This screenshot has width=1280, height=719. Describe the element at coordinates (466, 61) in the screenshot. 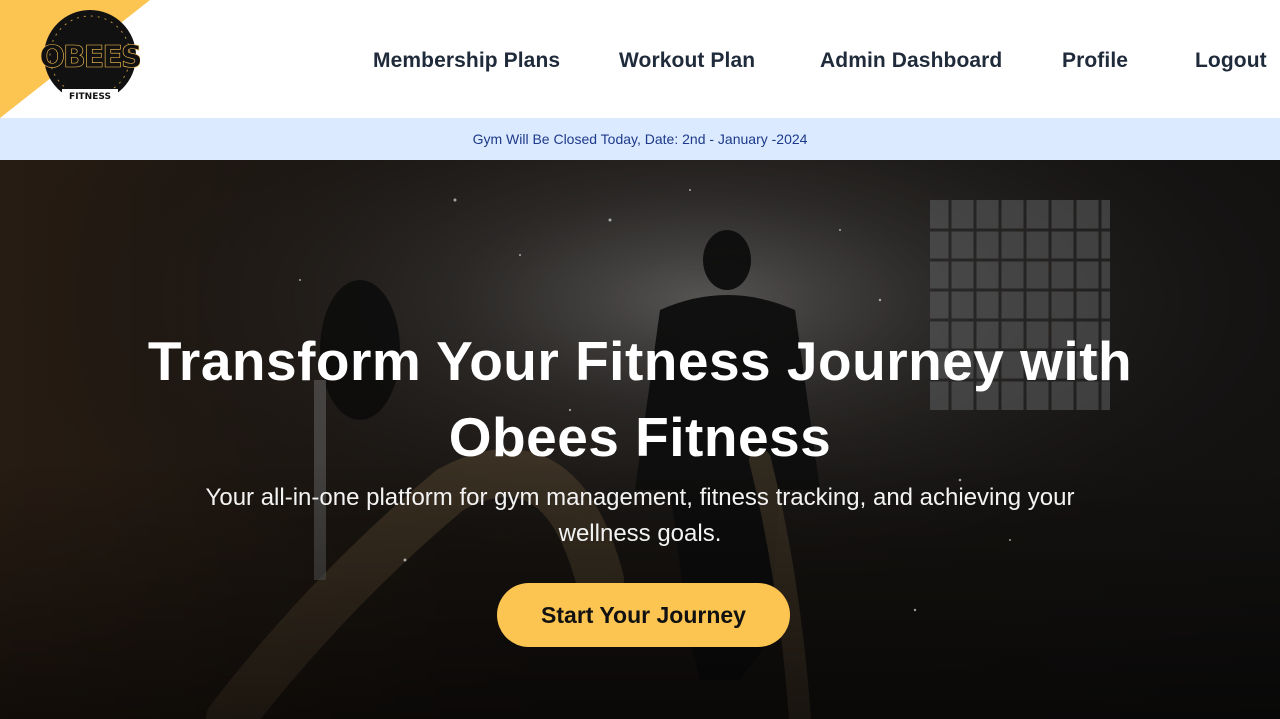

I see `nav-membership-plans: Membership Plans` at that location.